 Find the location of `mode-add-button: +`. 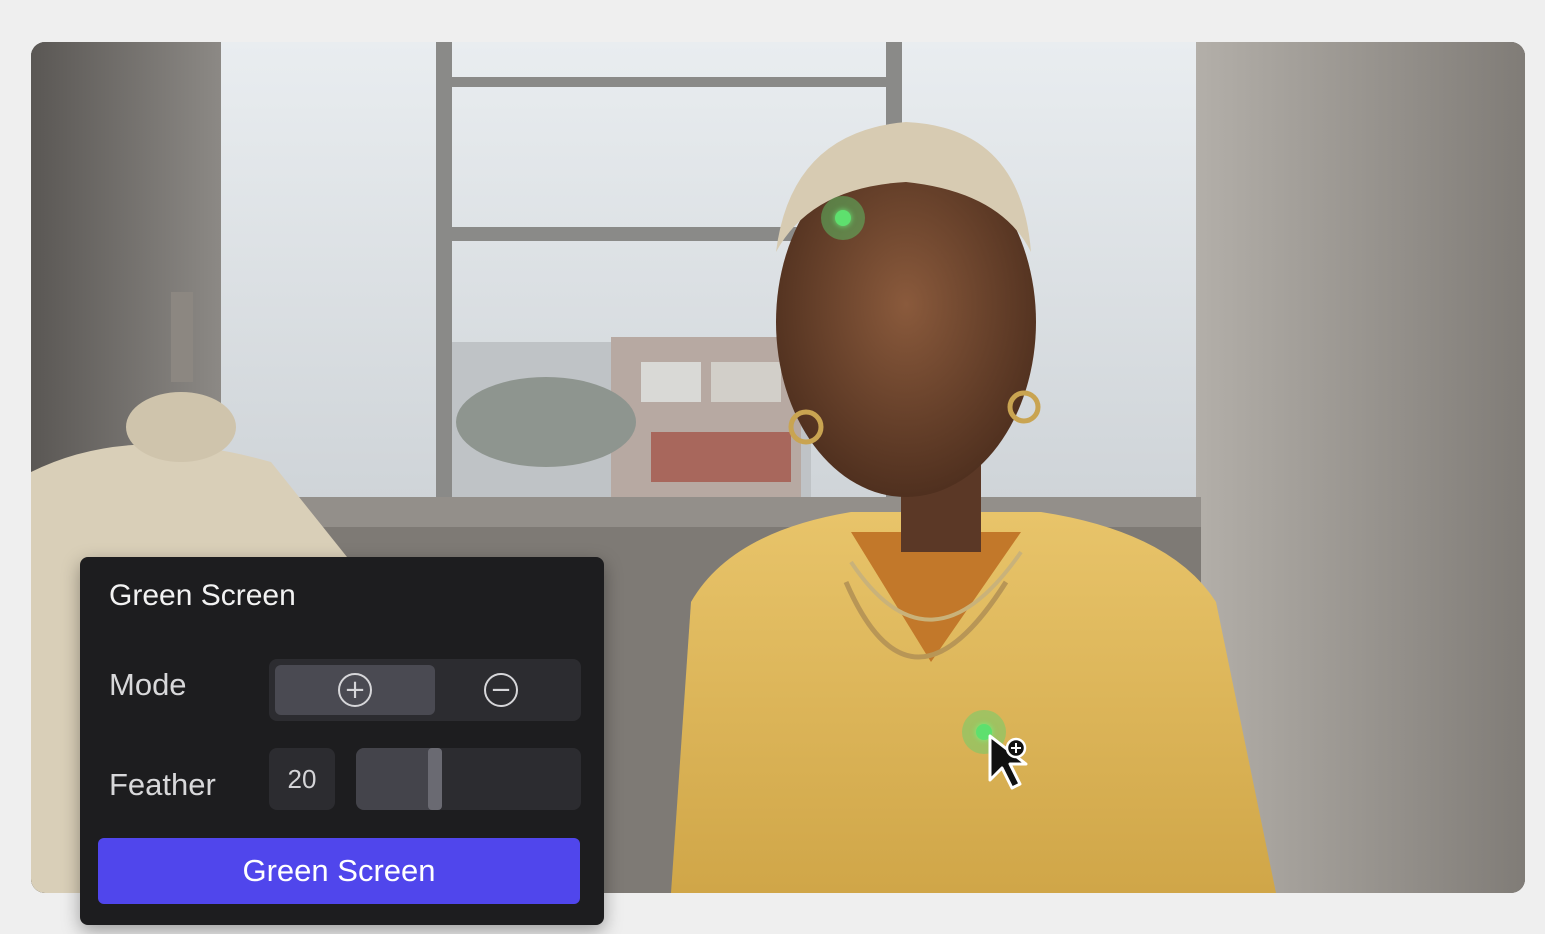

mode-add-button: + is located at coordinates (355, 690).